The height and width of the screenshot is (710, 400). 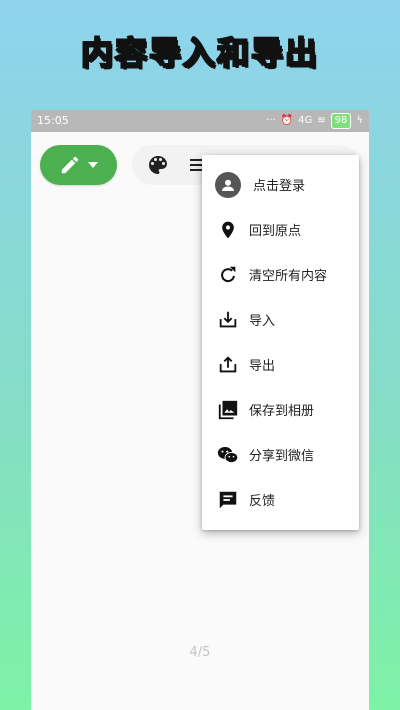 What do you see at coordinates (199, 53) in the screenshot?
I see `promo-headline: 内容导入和导出` at bounding box center [199, 53].